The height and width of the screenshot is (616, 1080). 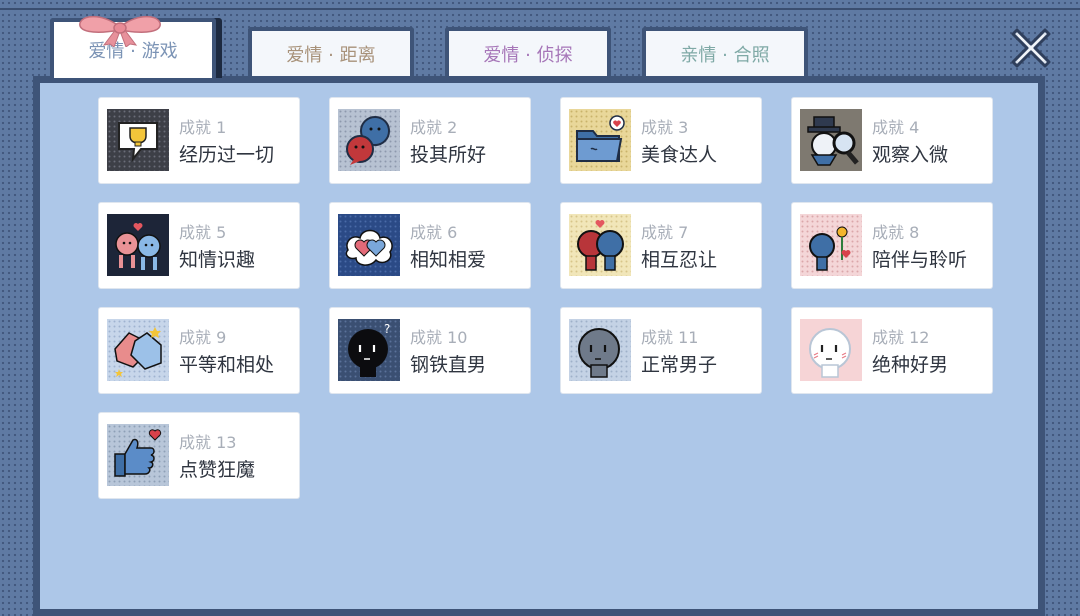 I want to click on heart-cloud-icon, so click(x=369, y=245).